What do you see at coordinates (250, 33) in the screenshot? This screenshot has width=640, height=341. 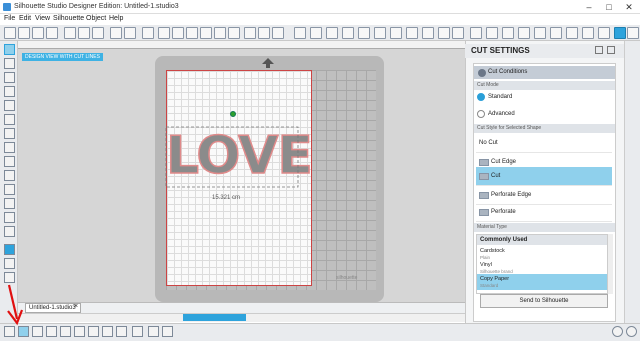 I see `group-icon` at bounding box center [250, 33].